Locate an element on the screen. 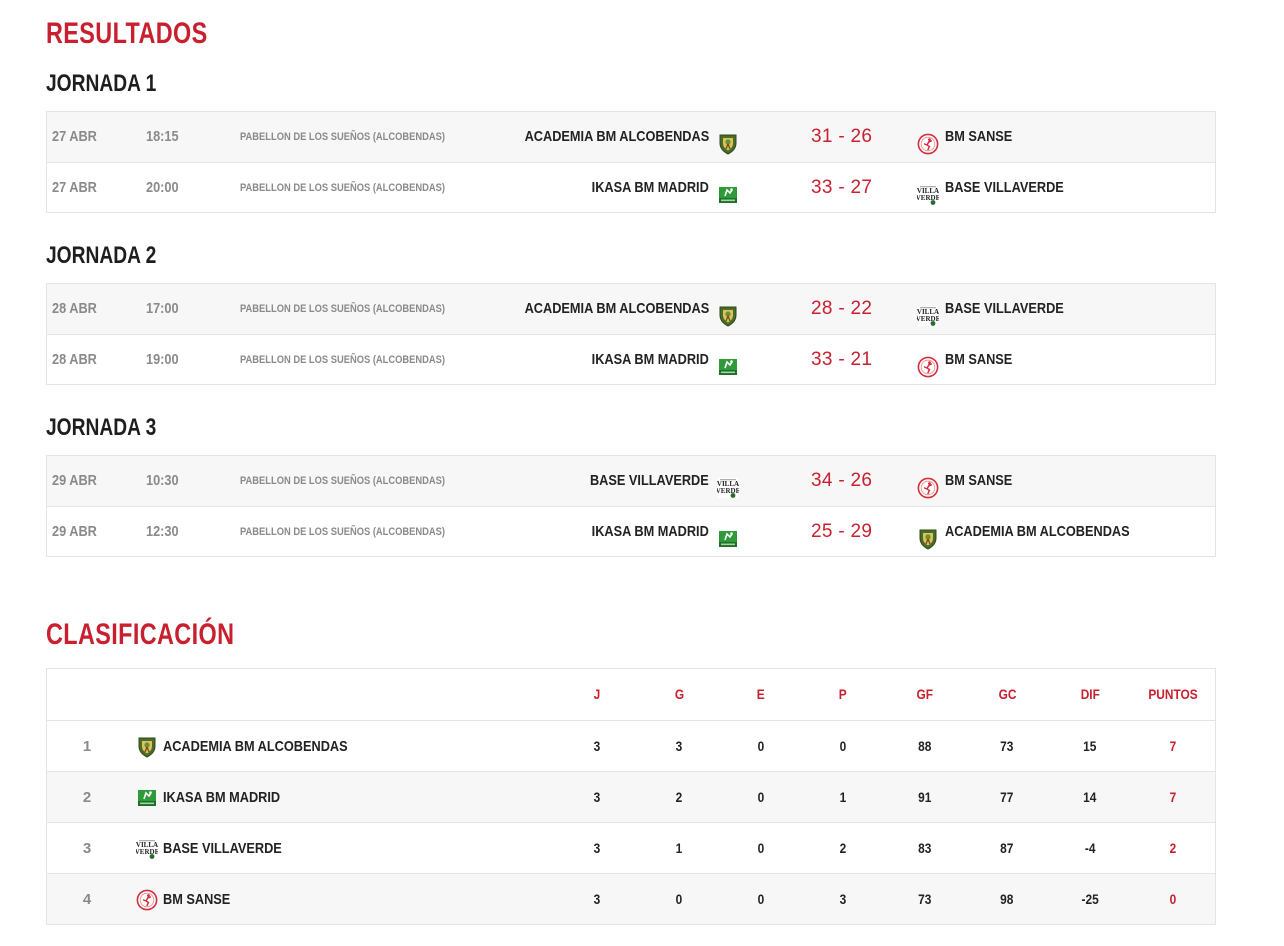 This screenshot has height=946, width=1284. stat-gf: 83 is located at coordinates (925, 848).